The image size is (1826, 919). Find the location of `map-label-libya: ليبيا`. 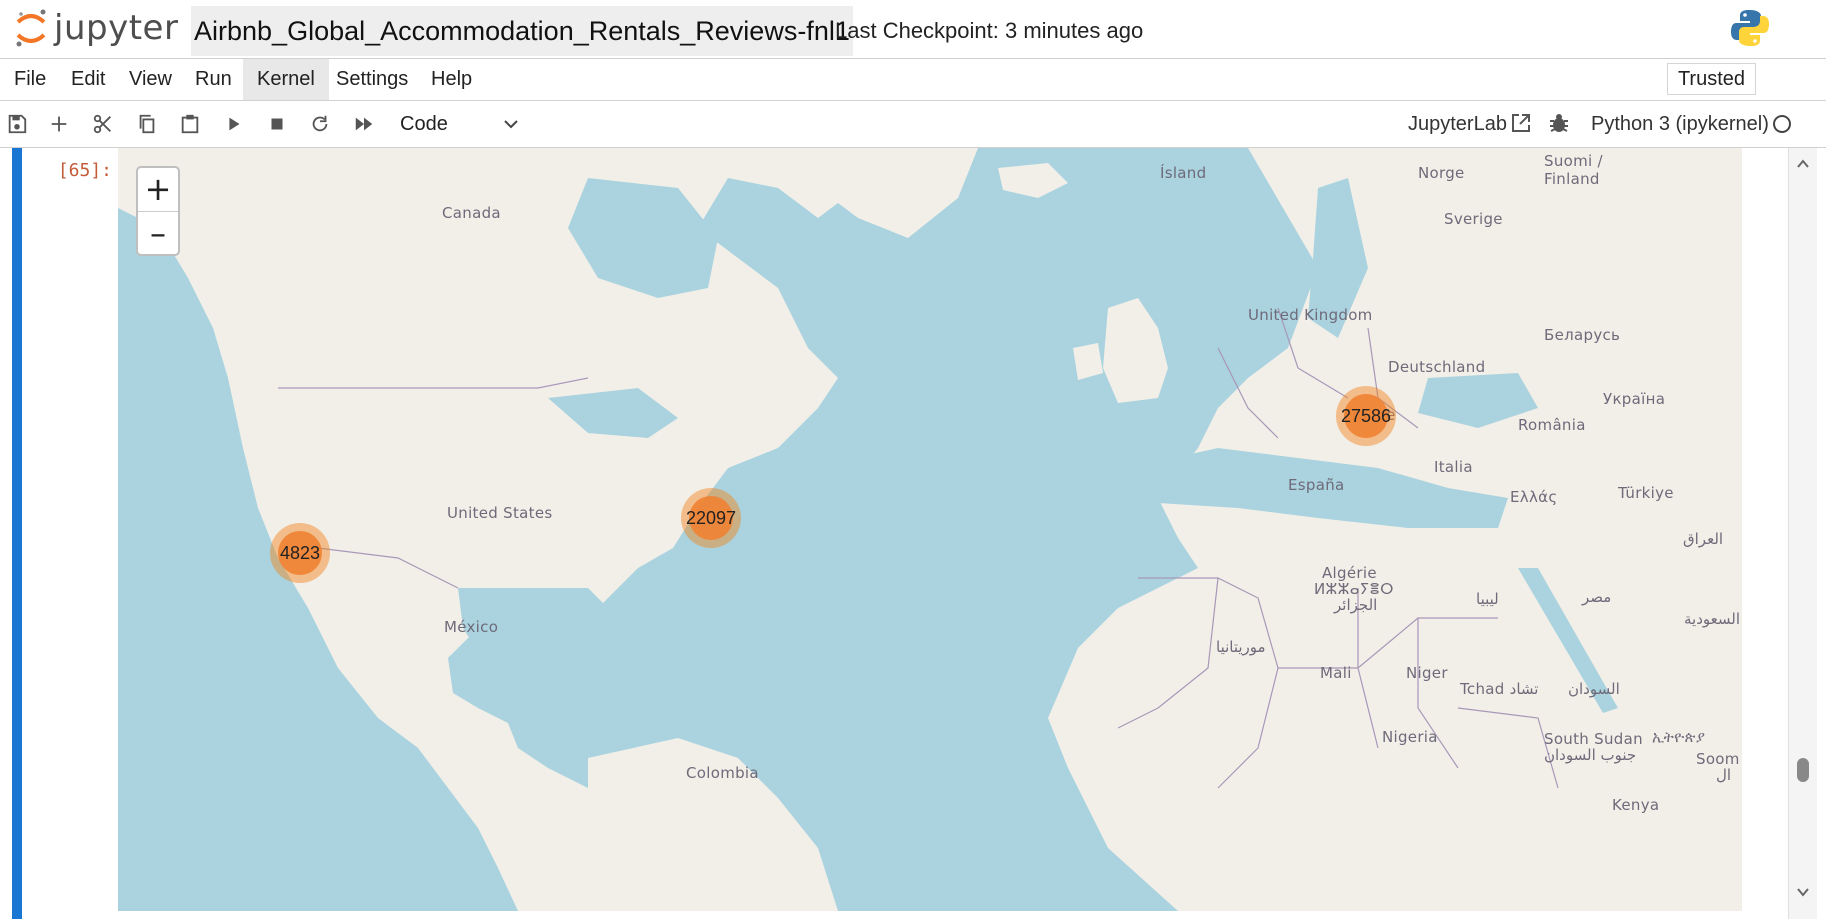

map-label-libya: ليبيا is located at coordinates (1487, 599).